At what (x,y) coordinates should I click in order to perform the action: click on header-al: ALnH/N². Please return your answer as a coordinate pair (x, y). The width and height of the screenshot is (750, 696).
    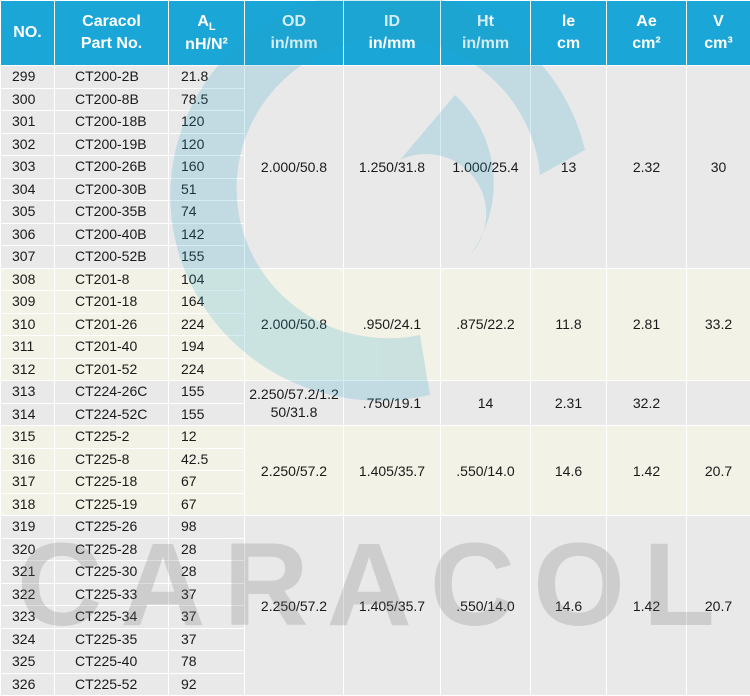
    Looking at the image, I should click on (207, 33).